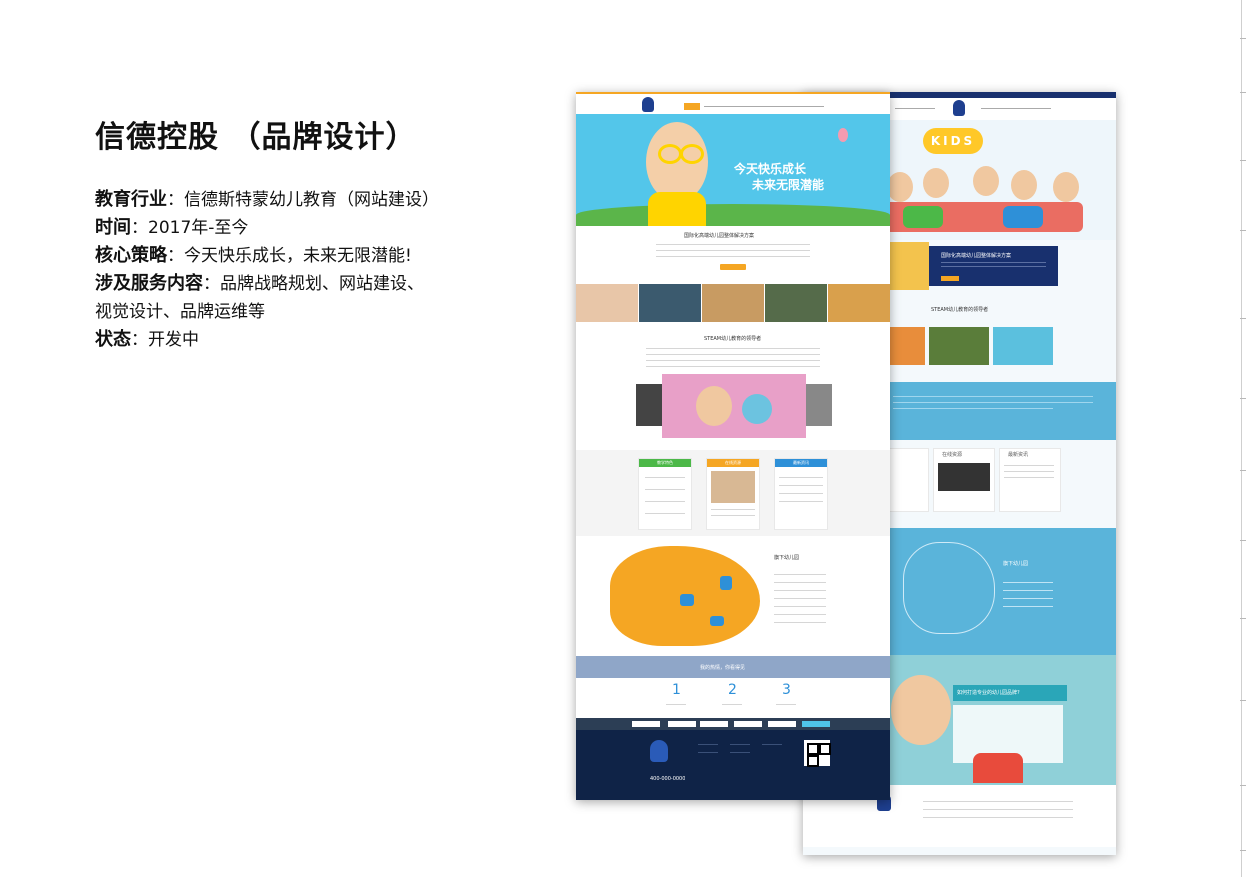  What do you see at coordinates (692, 106) in the screenshot?
I see `nav-home` at bounding box center [692, 106].